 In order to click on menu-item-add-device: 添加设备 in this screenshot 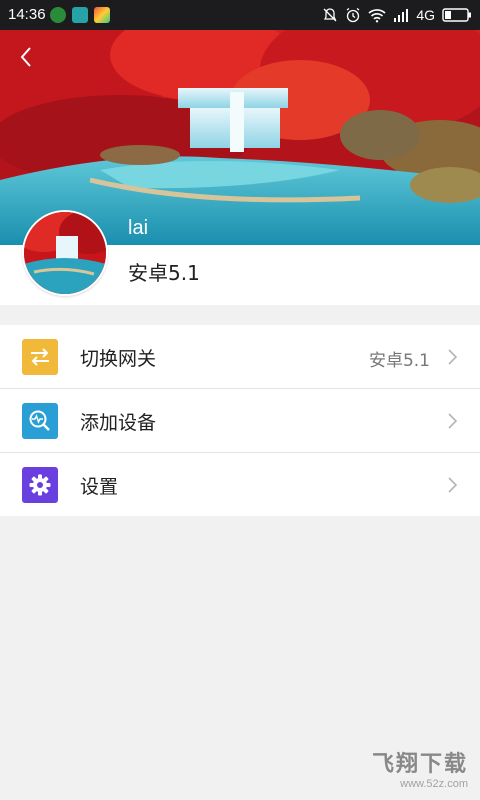, I will do `click(240, 421)`.